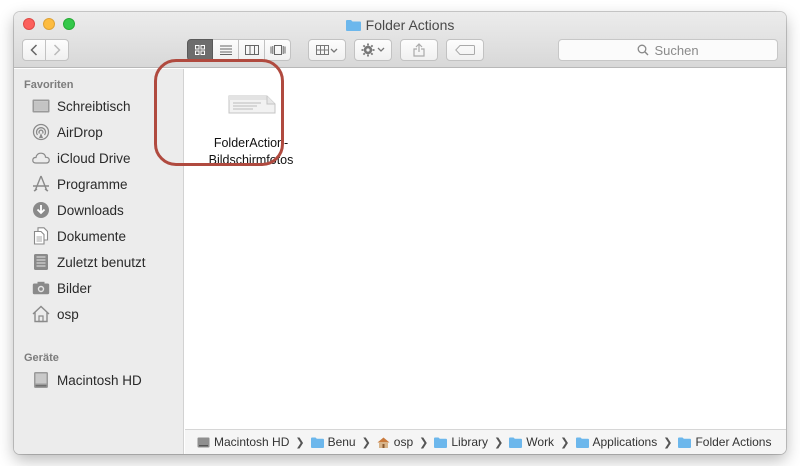 The image size is (800, 466). I want to click on chevron-right-icon, so click(57, 50).